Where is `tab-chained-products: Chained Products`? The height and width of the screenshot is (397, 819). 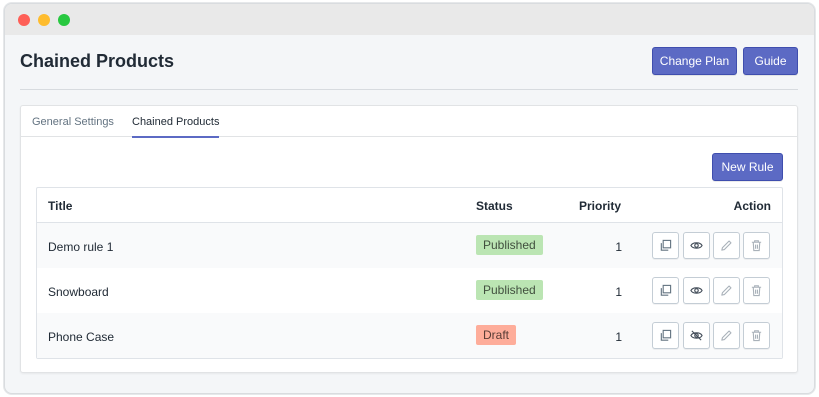
tab-chained-products: Chained Products is located at coordinates (176, 122).